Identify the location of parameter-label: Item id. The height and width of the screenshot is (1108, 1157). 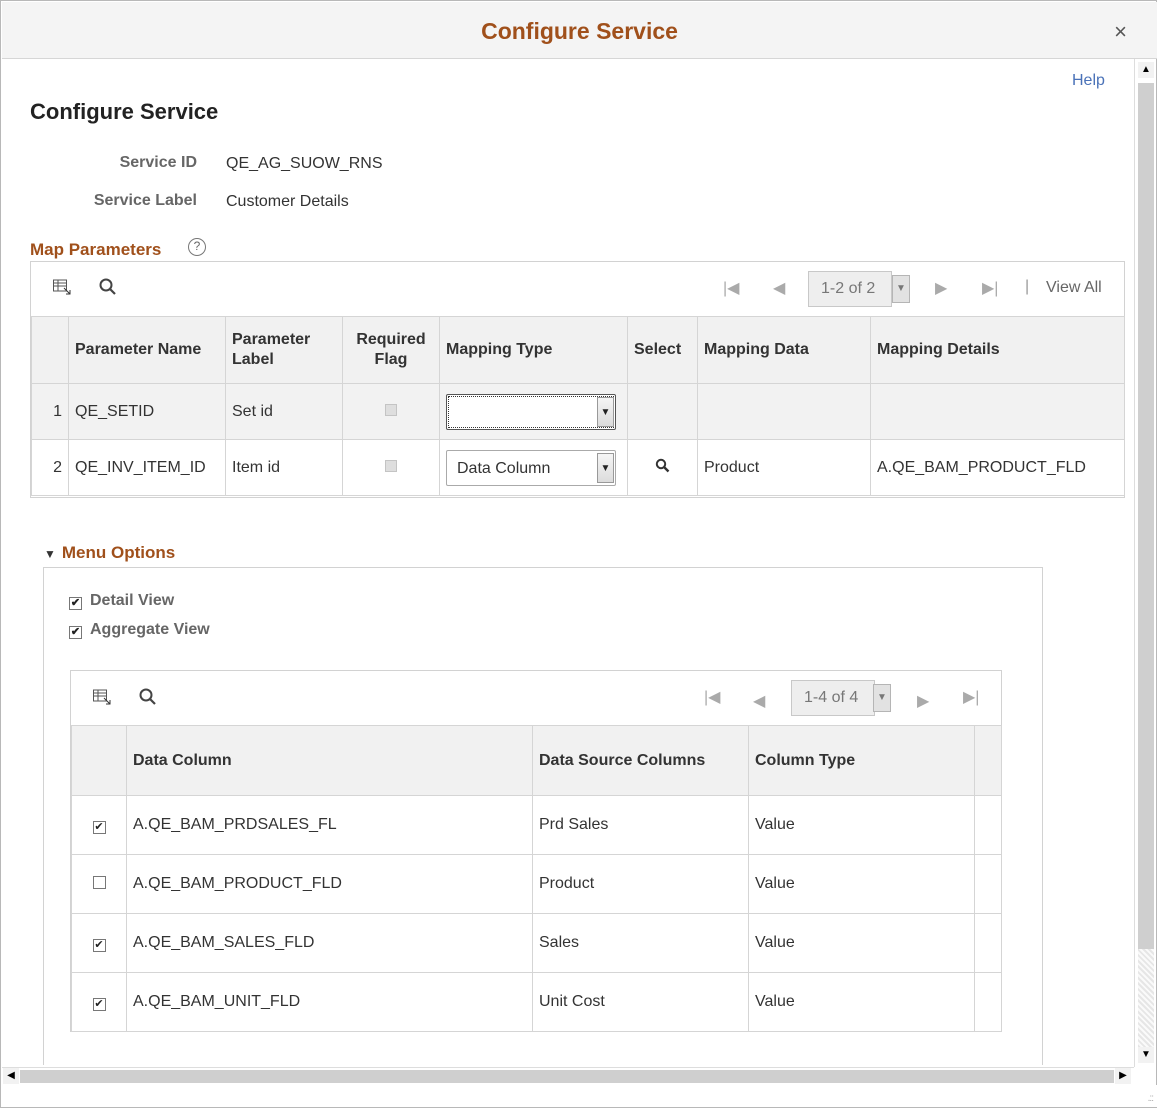
(284, 467).